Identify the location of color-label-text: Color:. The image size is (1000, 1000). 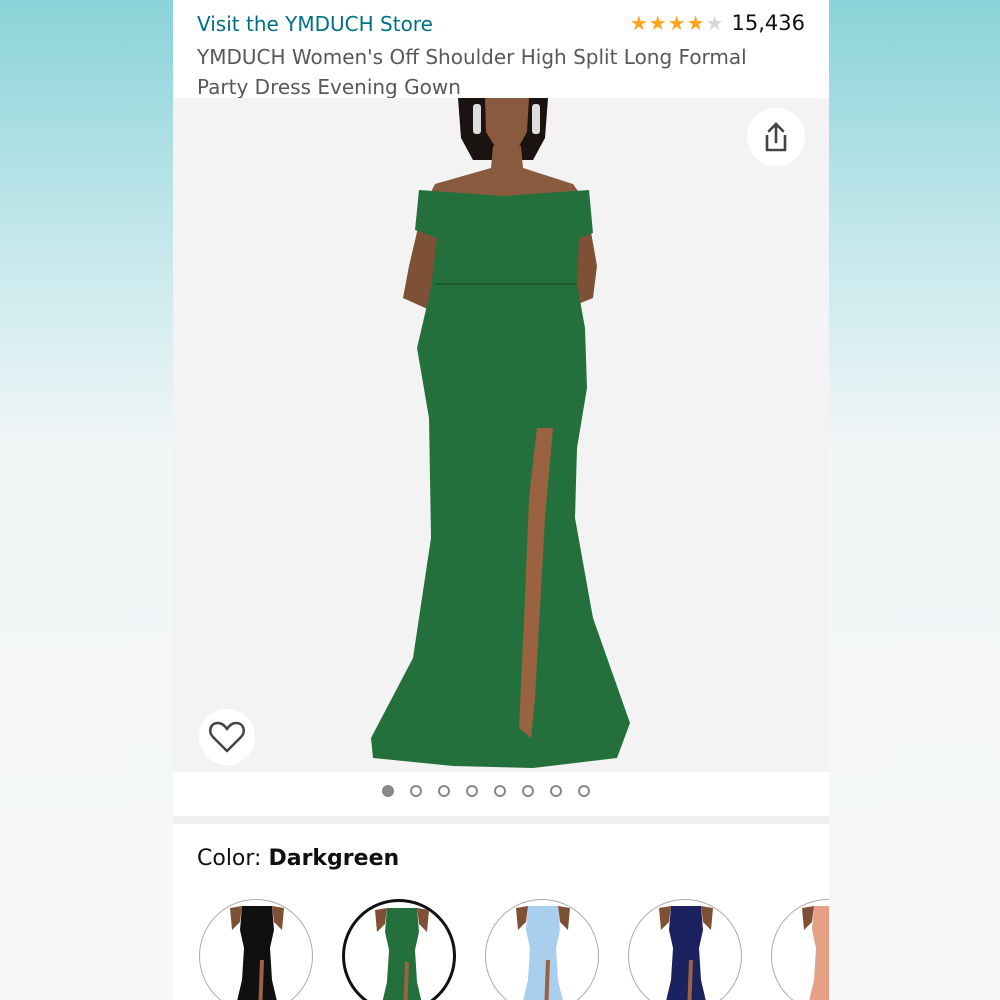
(233, 858).